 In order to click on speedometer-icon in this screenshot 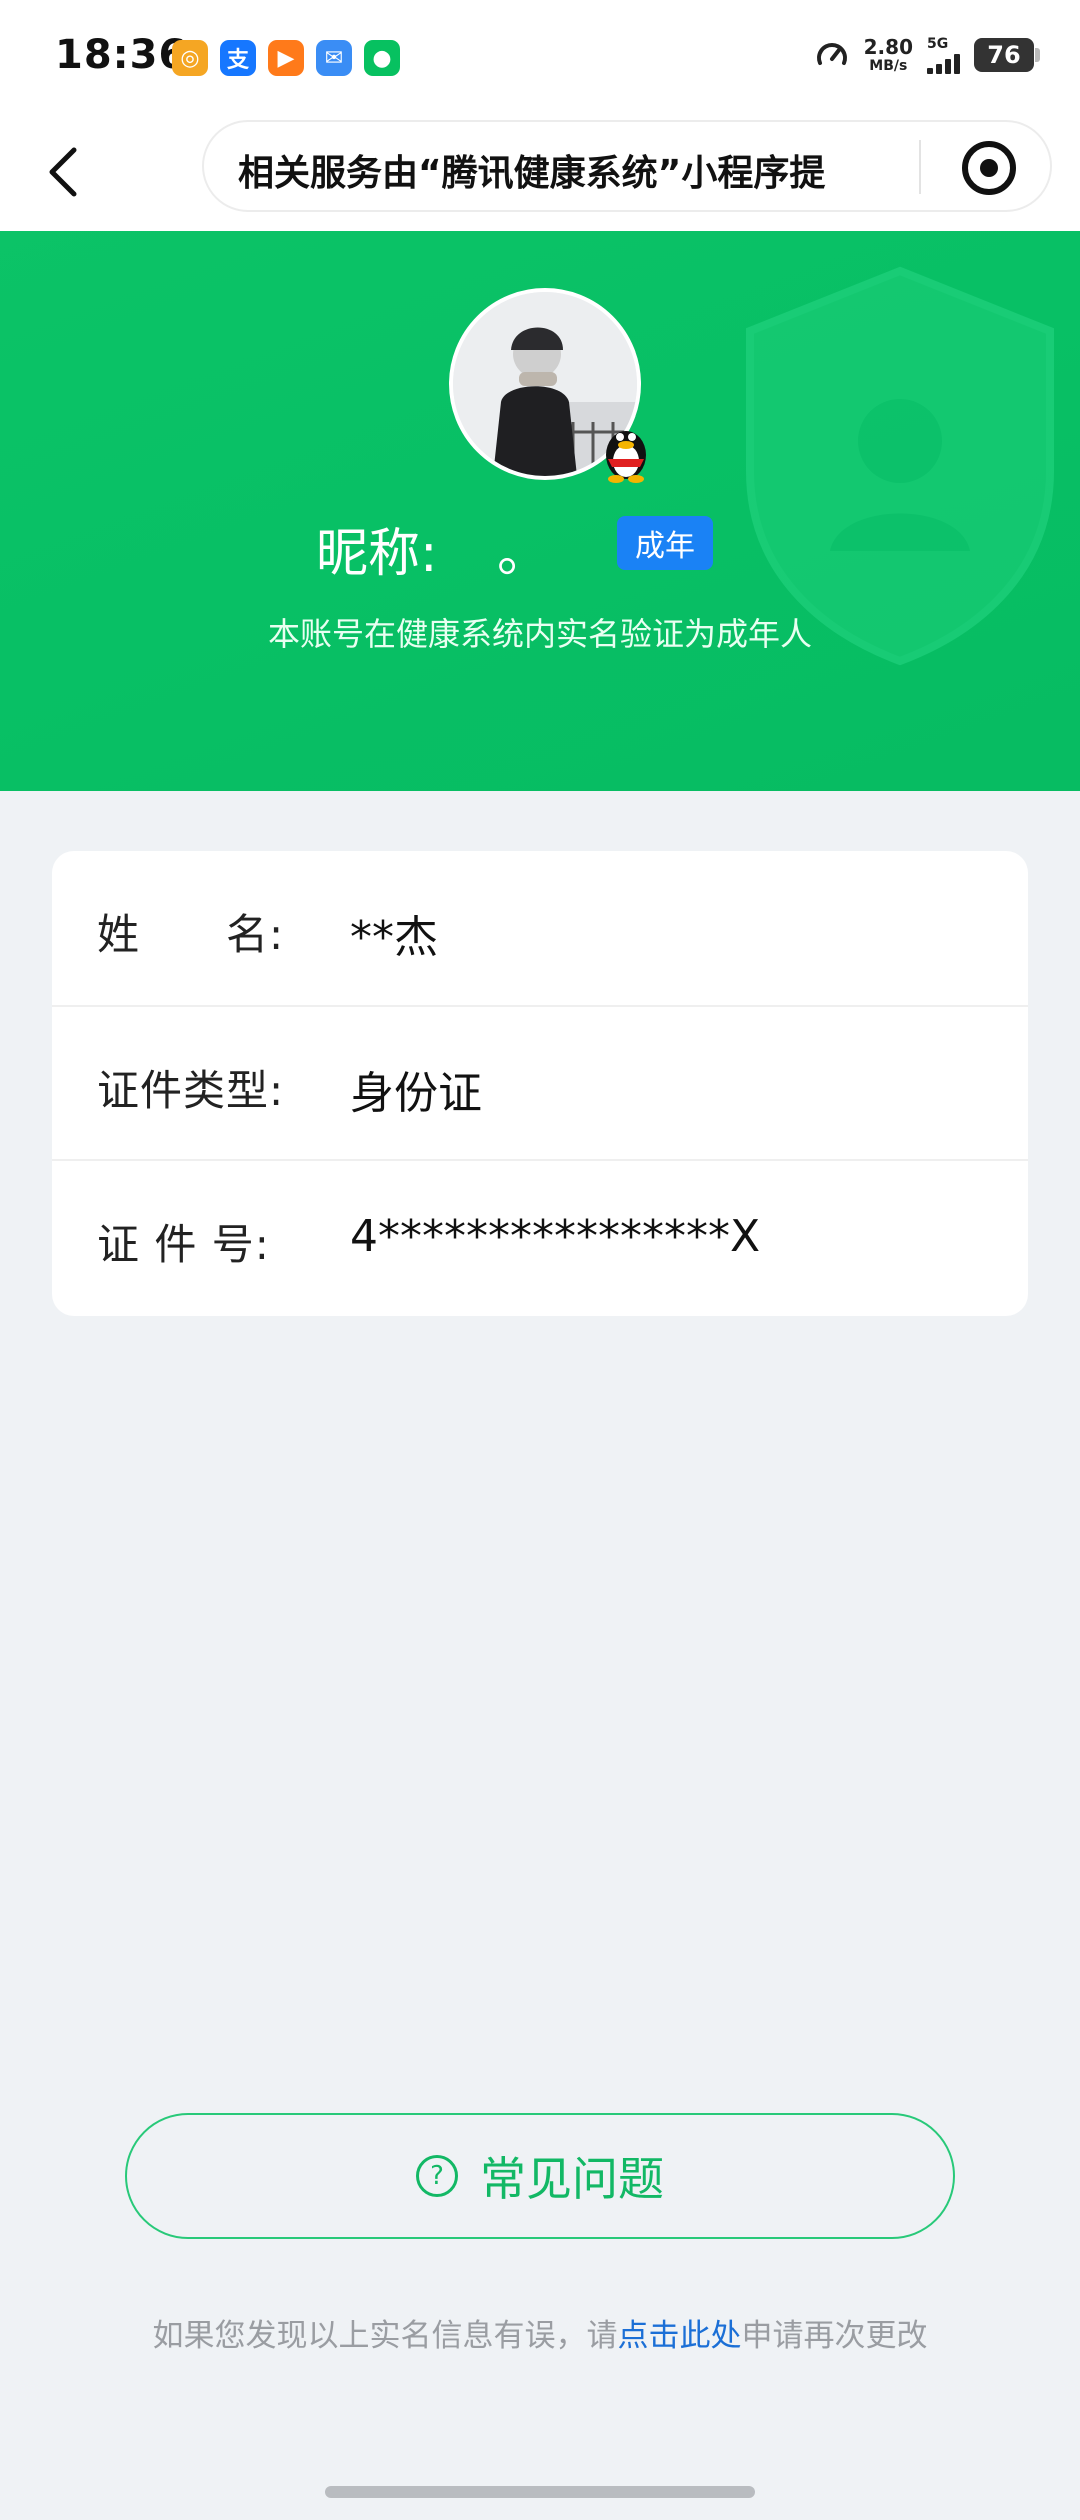, I will do `click(831, 54)`.